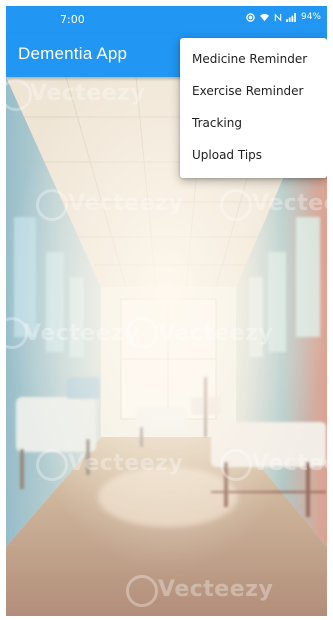  Describe the element at coordinates (278, 17) in the screenshot. I see `nfc-icon` at that location.